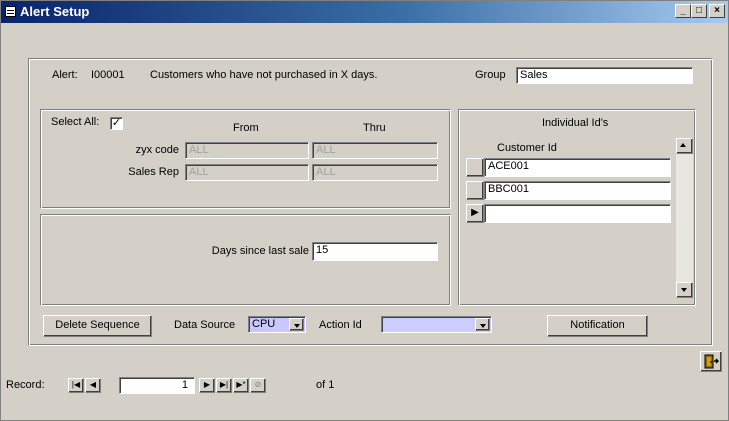  I want to click on customer-id-cell, so click(577, 213).